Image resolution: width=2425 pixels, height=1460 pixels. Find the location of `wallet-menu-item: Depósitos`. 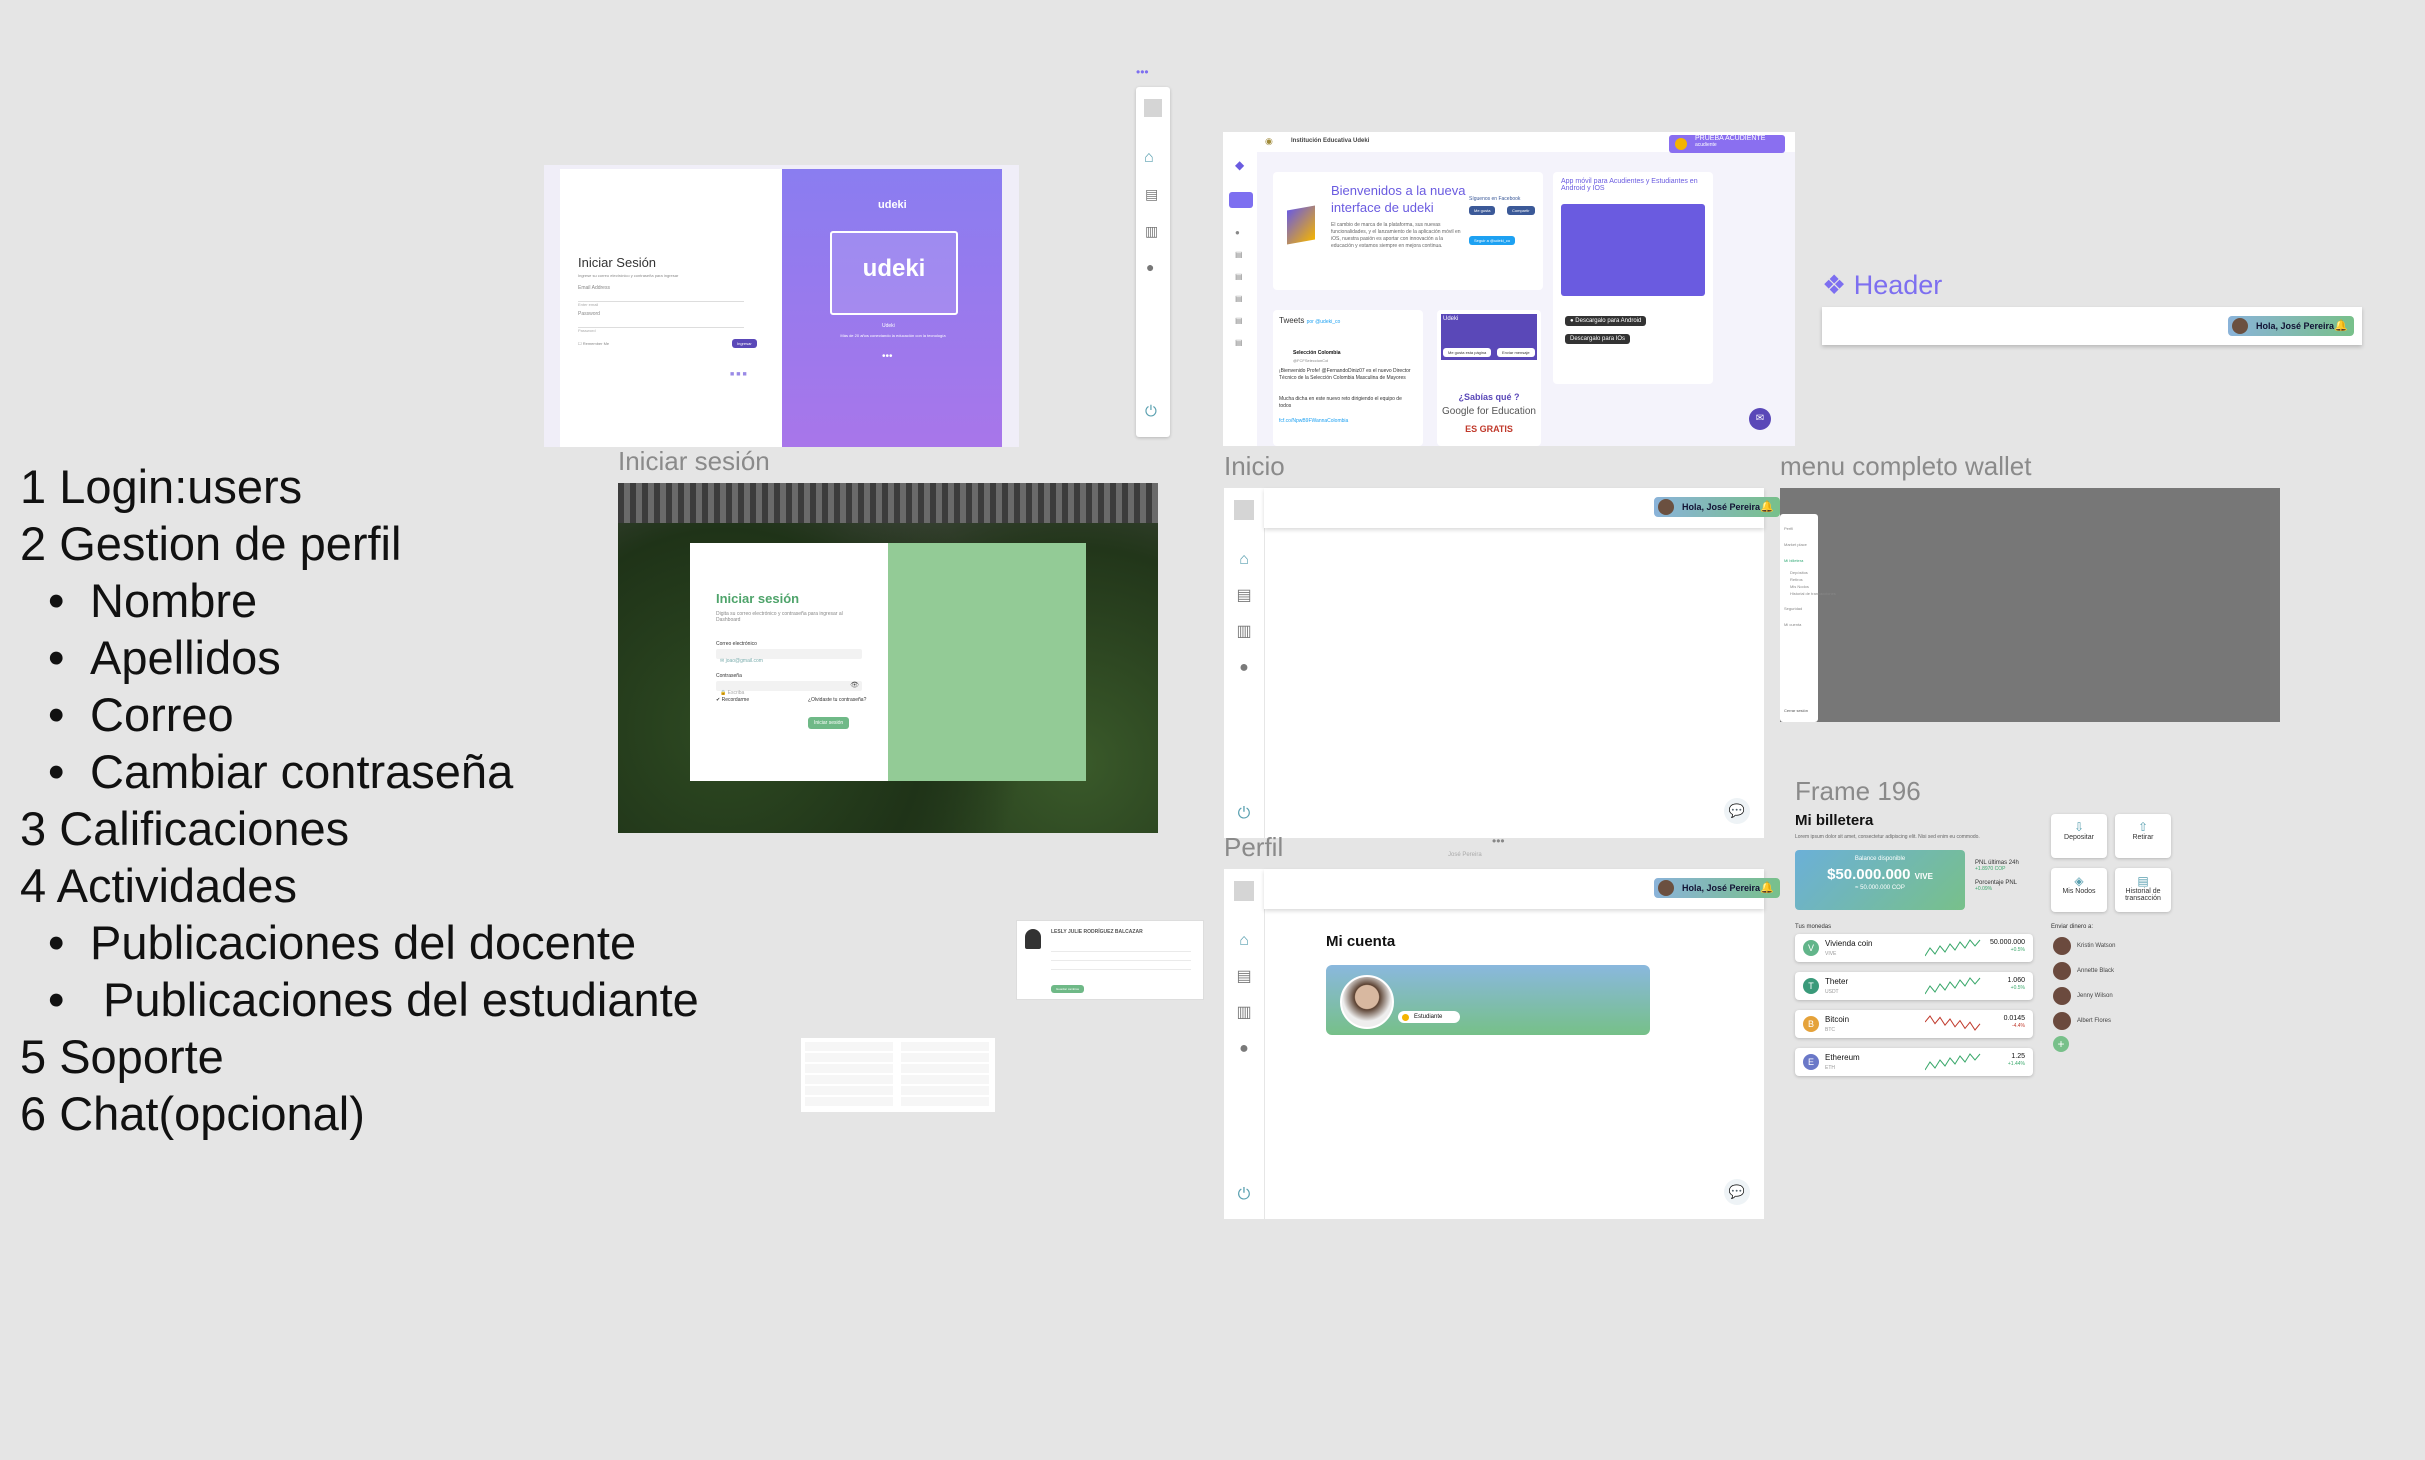

wallet-menu-item: Depósitos is located at coordinates (1799, 572).